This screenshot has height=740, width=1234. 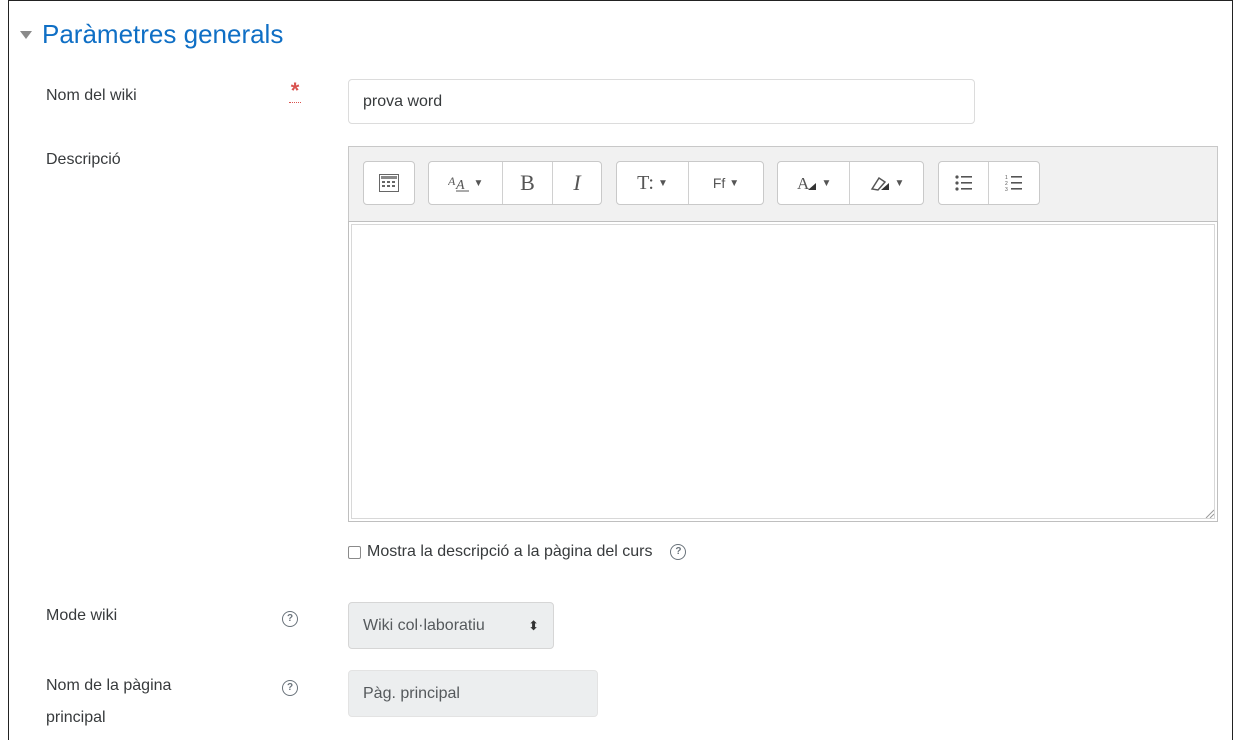 I want to click on paragraph-styles-button: A A ▼, so click(x=466, y=183).